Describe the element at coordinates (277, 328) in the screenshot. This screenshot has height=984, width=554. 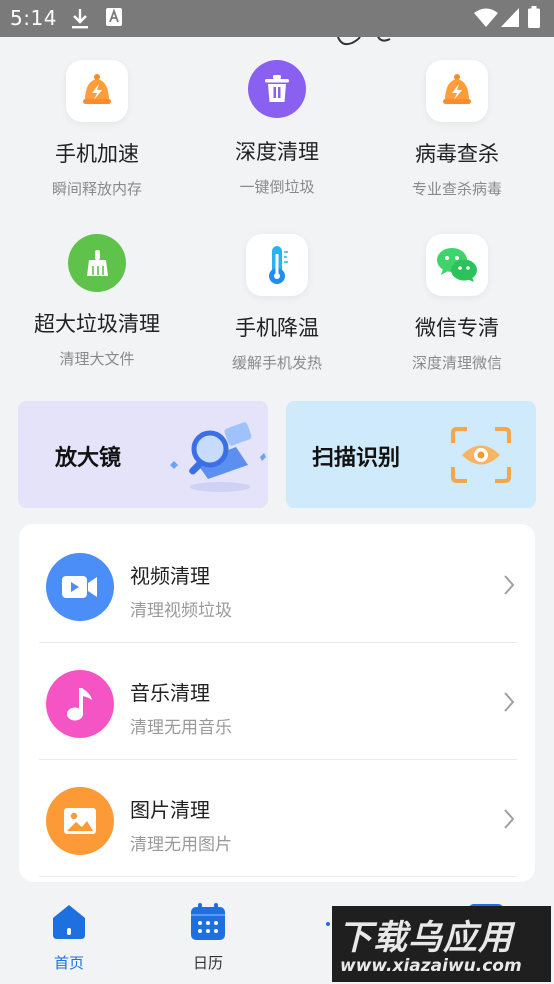
I see `tool-name: 手机降温` at that location.